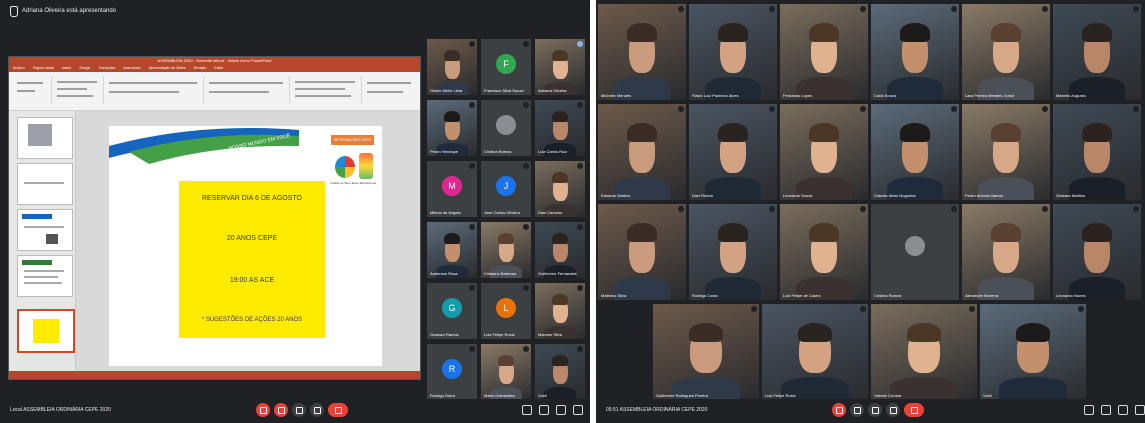 This screenshot has height=423, width=1145. I want to click on ribbon-tab: Página Inicial, so click(43, 68).